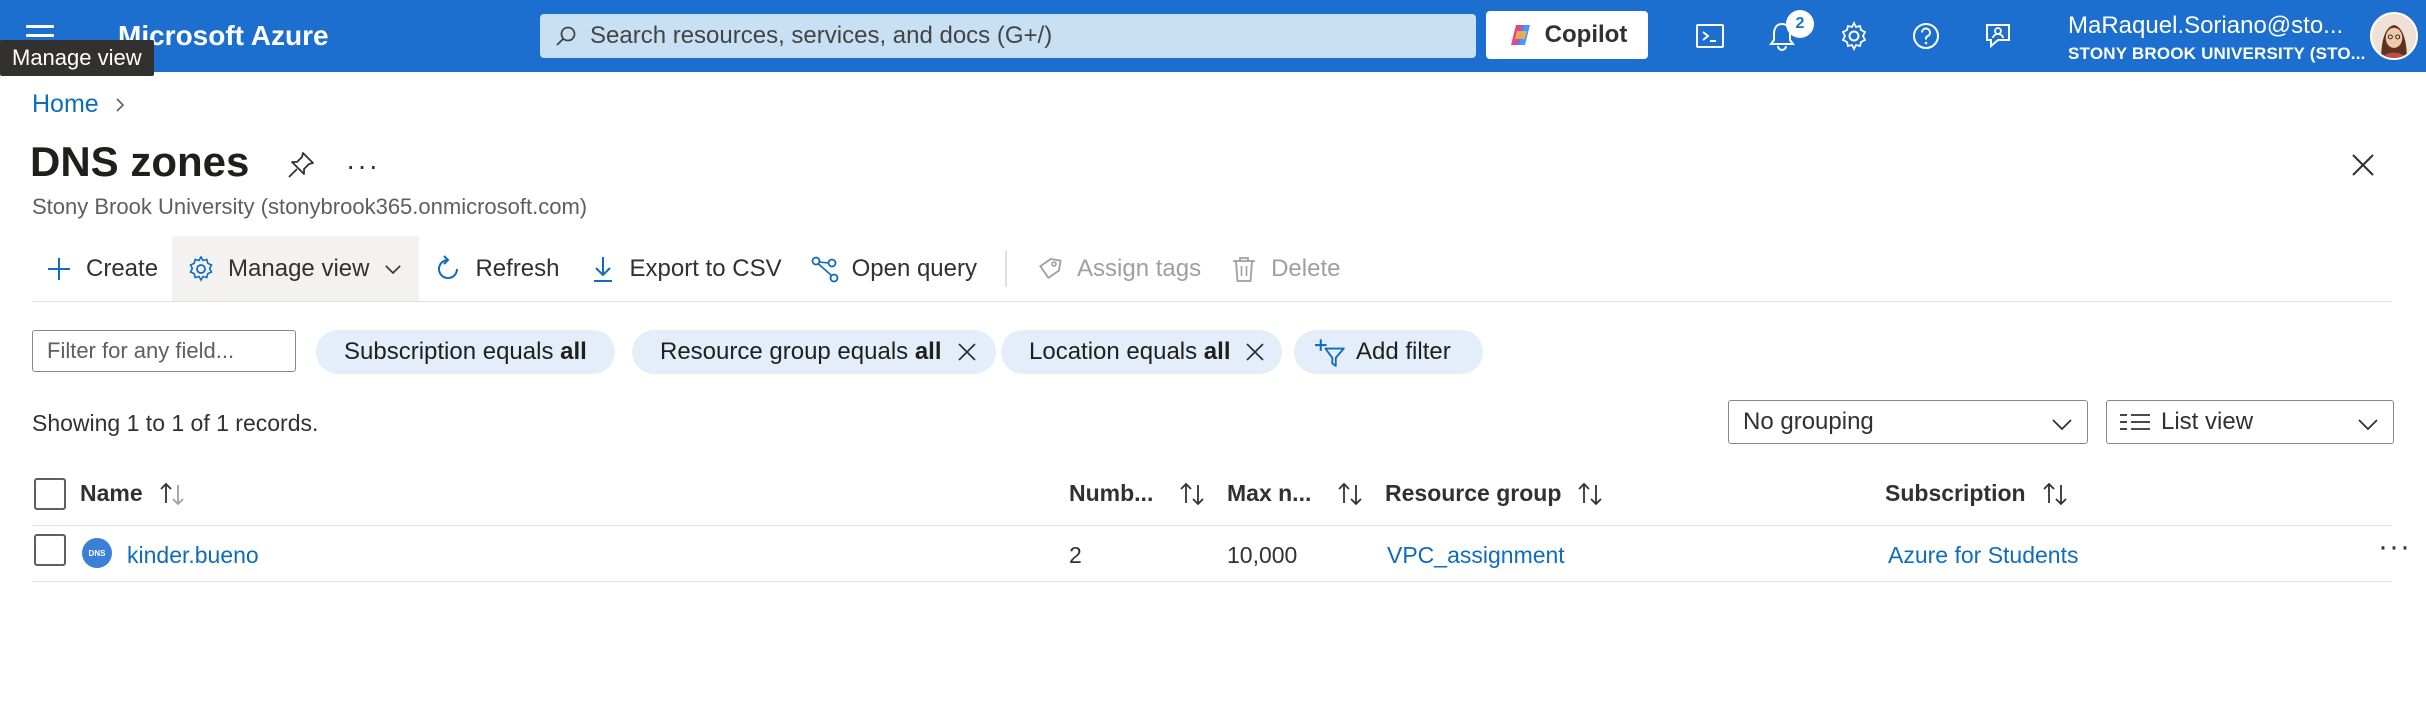  Describe the element at coordinates (1020, 36) in the screenshot. I see `search-input` at that location.